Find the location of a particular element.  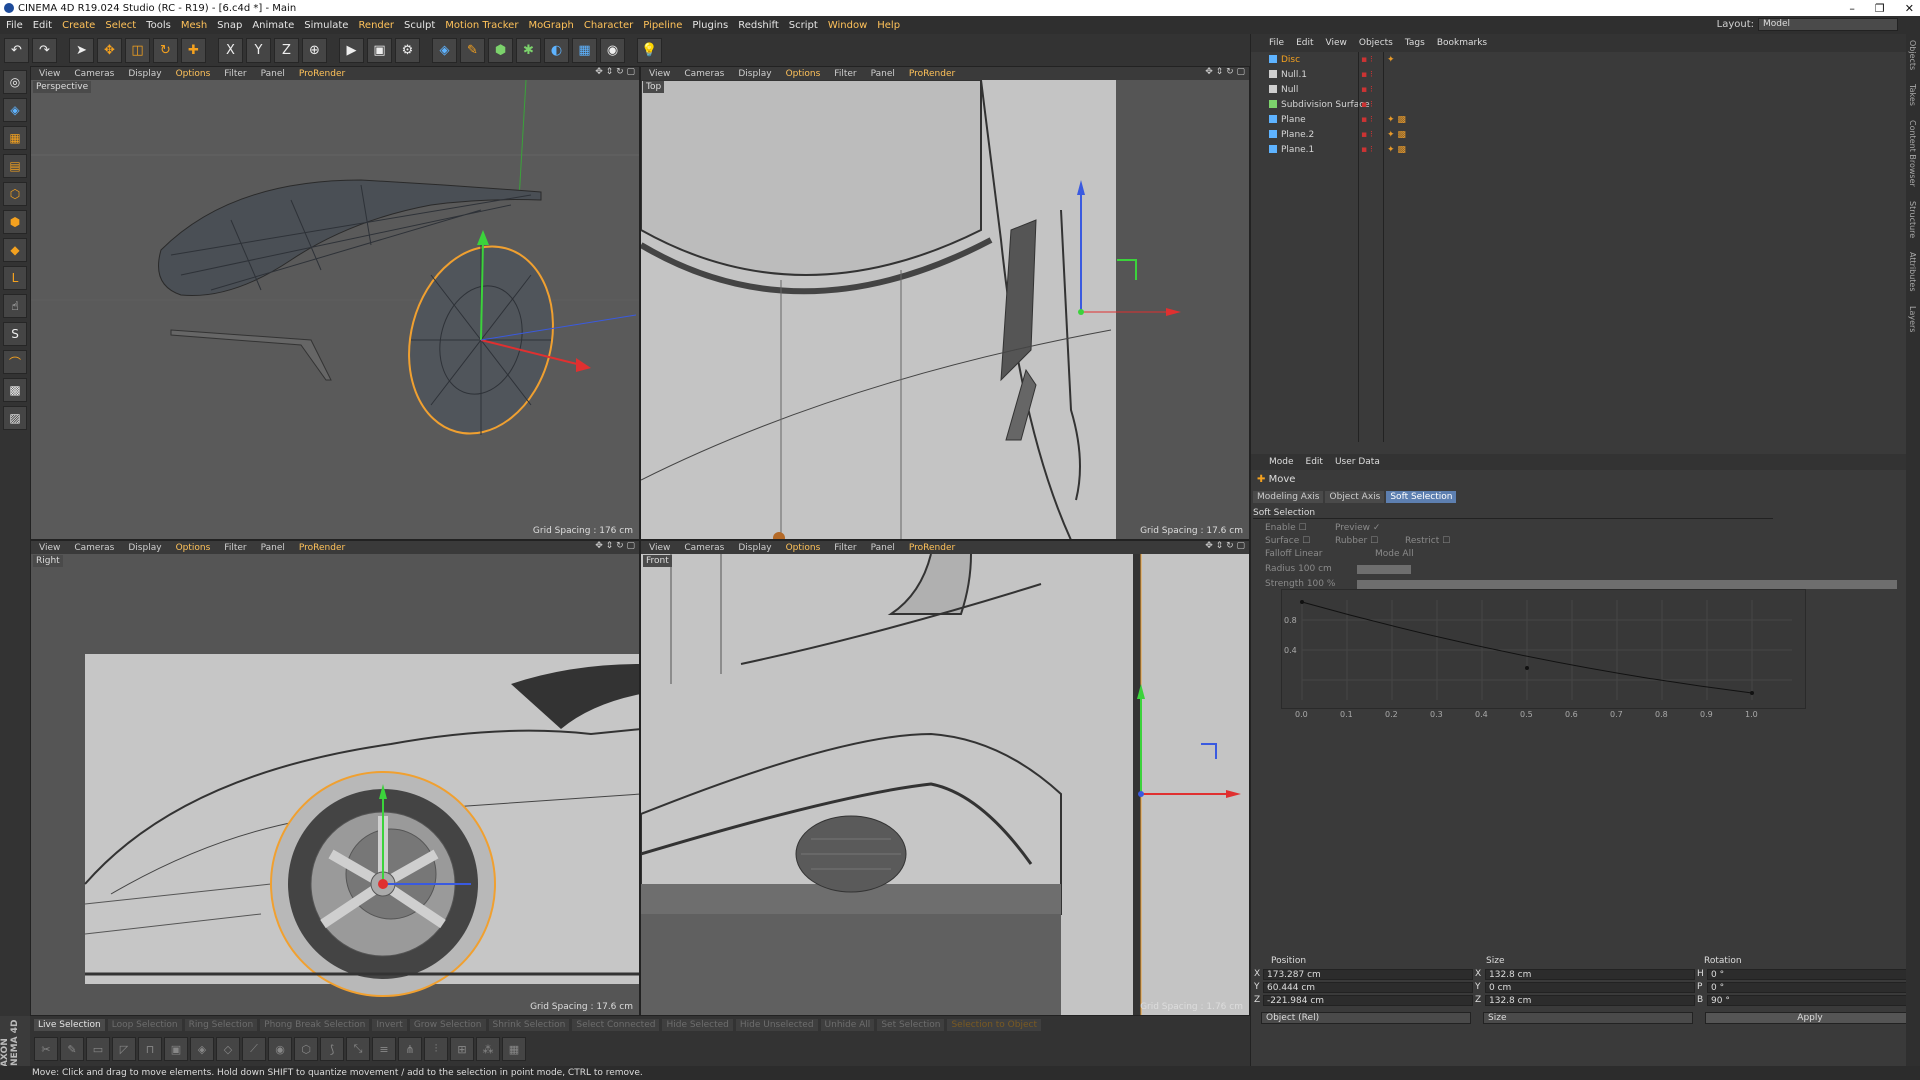

tool-grow-selection: Grow Selection is located at coordinates (447, 1025).